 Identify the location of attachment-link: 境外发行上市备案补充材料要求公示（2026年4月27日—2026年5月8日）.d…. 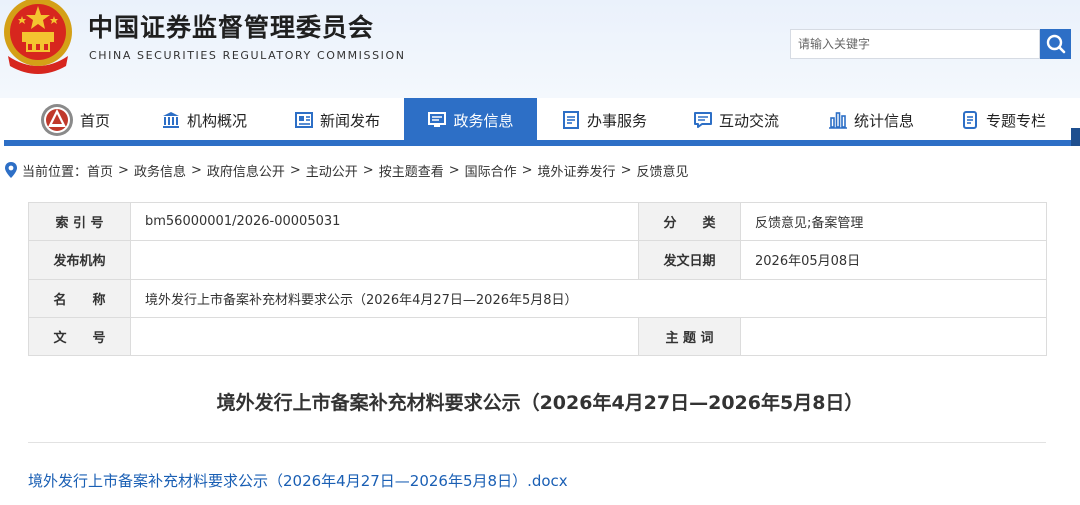
(298, 480).